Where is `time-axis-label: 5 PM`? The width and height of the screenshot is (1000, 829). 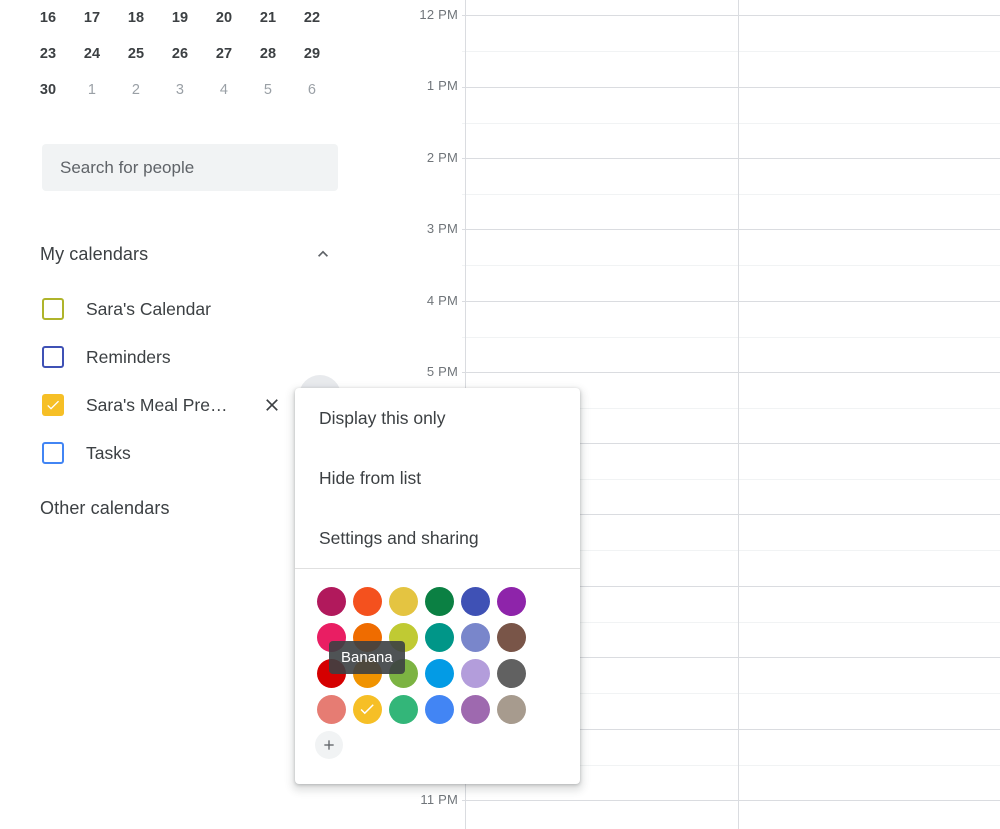 time-axis-label: 5 PM is located at coordinates (442, 371).